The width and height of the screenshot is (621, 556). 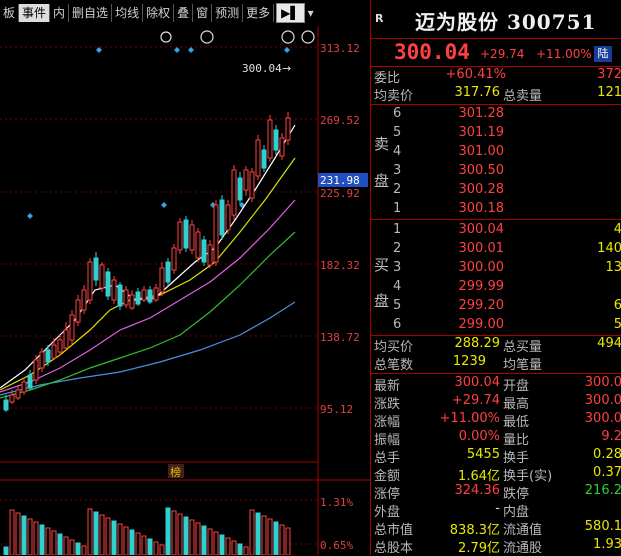 What do you see at coordinates (340, 120) in the screenshot?
I see `price-axis-label-2: 269.52` at bounding box center [340, 120].